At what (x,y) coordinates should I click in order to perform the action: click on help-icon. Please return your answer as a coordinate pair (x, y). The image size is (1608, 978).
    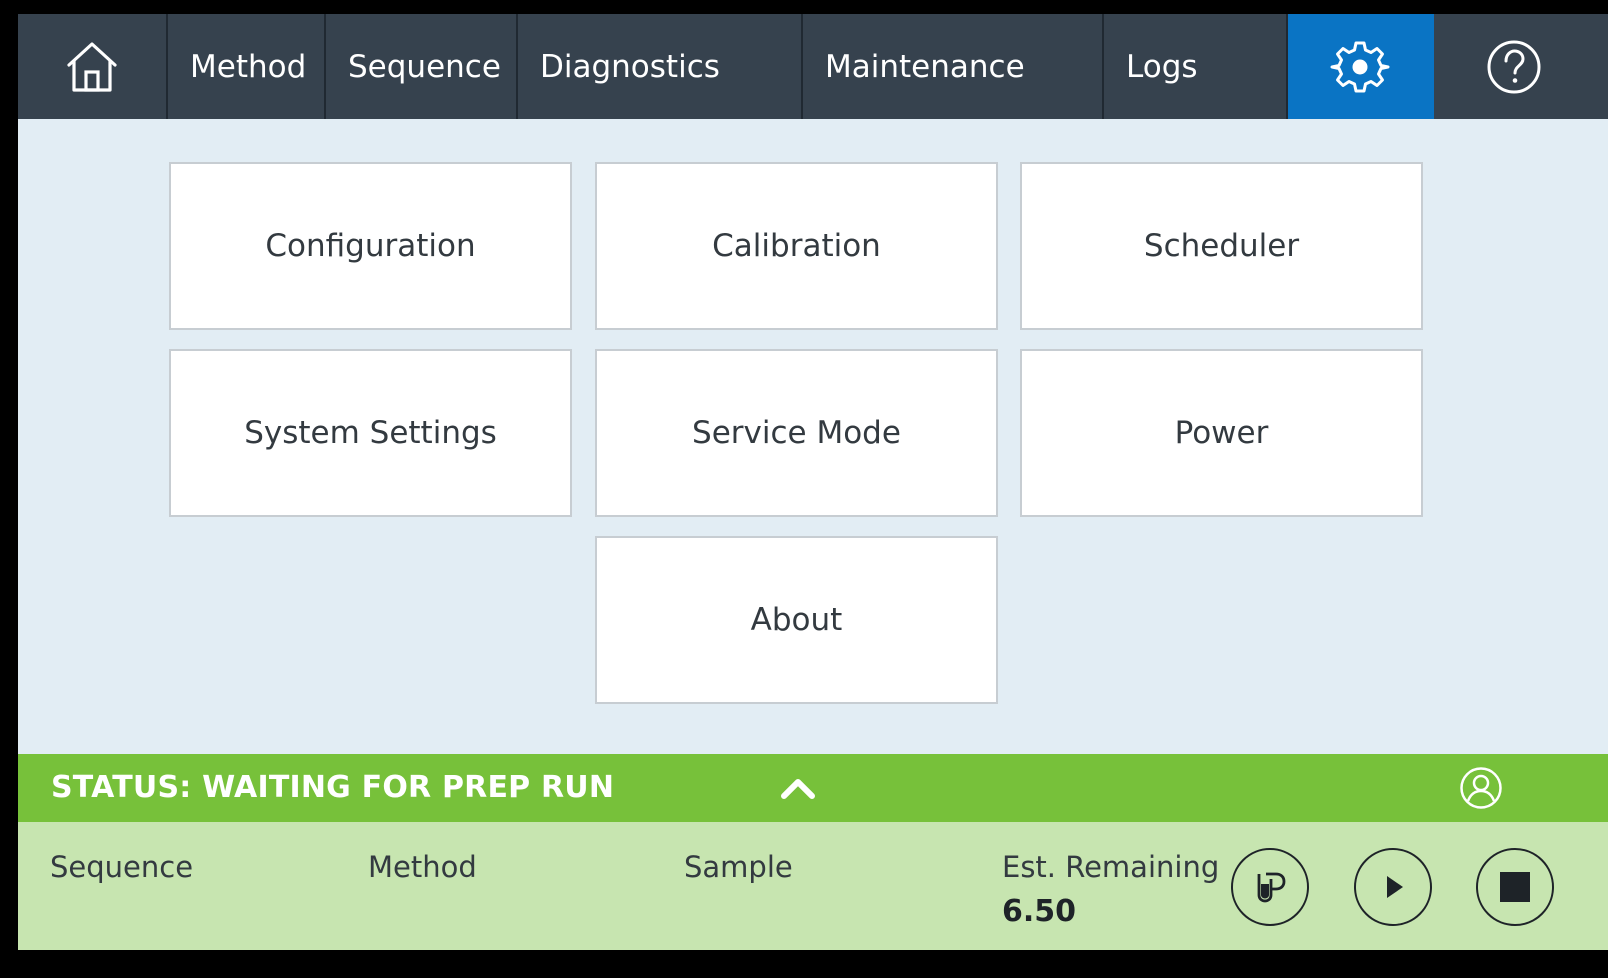
    Looking at the image, I should click on (1514, 66).